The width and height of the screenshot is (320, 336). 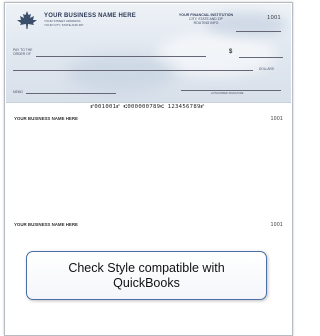 I want to click on memo-line, so click(x=71, y=93).